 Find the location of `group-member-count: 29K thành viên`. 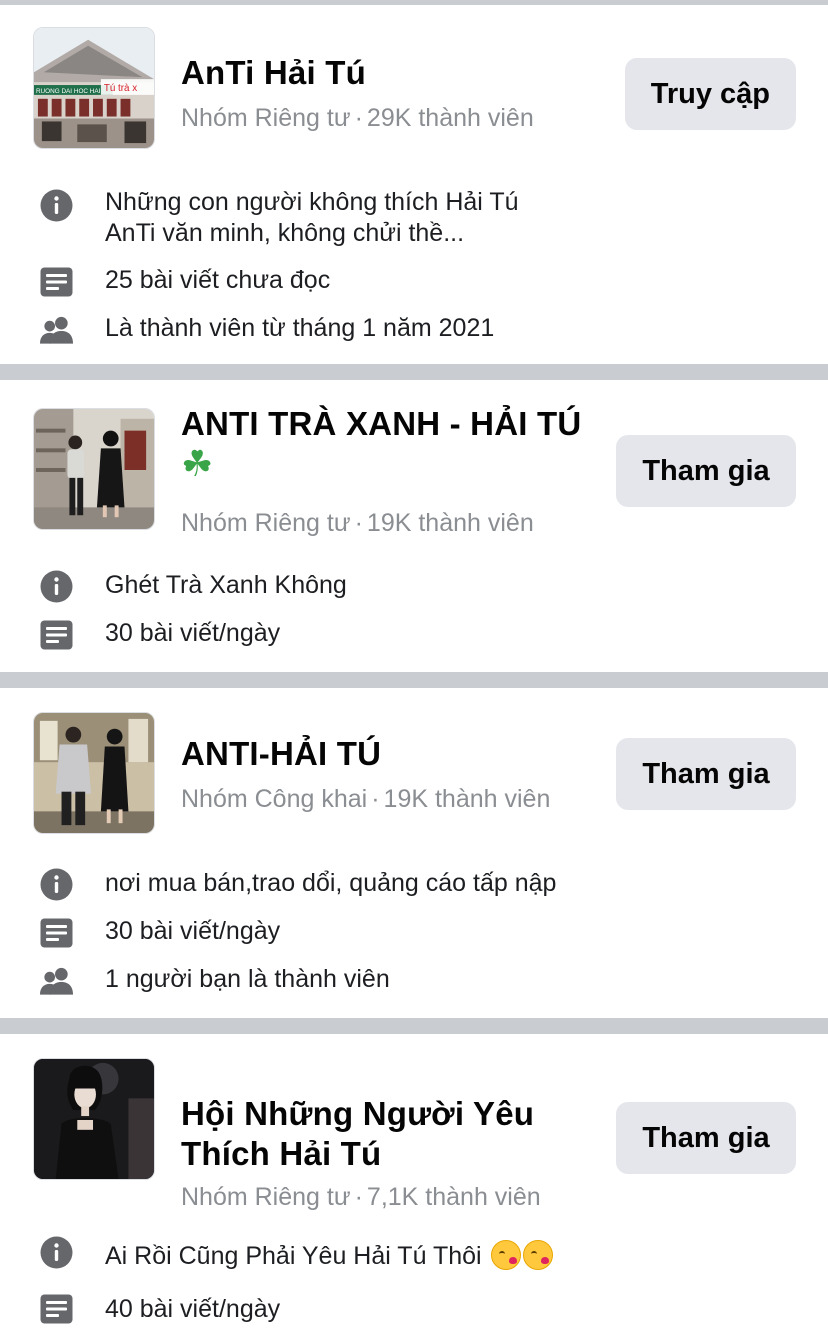

group-member-count: 29K thành viên is located at coordinates (450, 118).